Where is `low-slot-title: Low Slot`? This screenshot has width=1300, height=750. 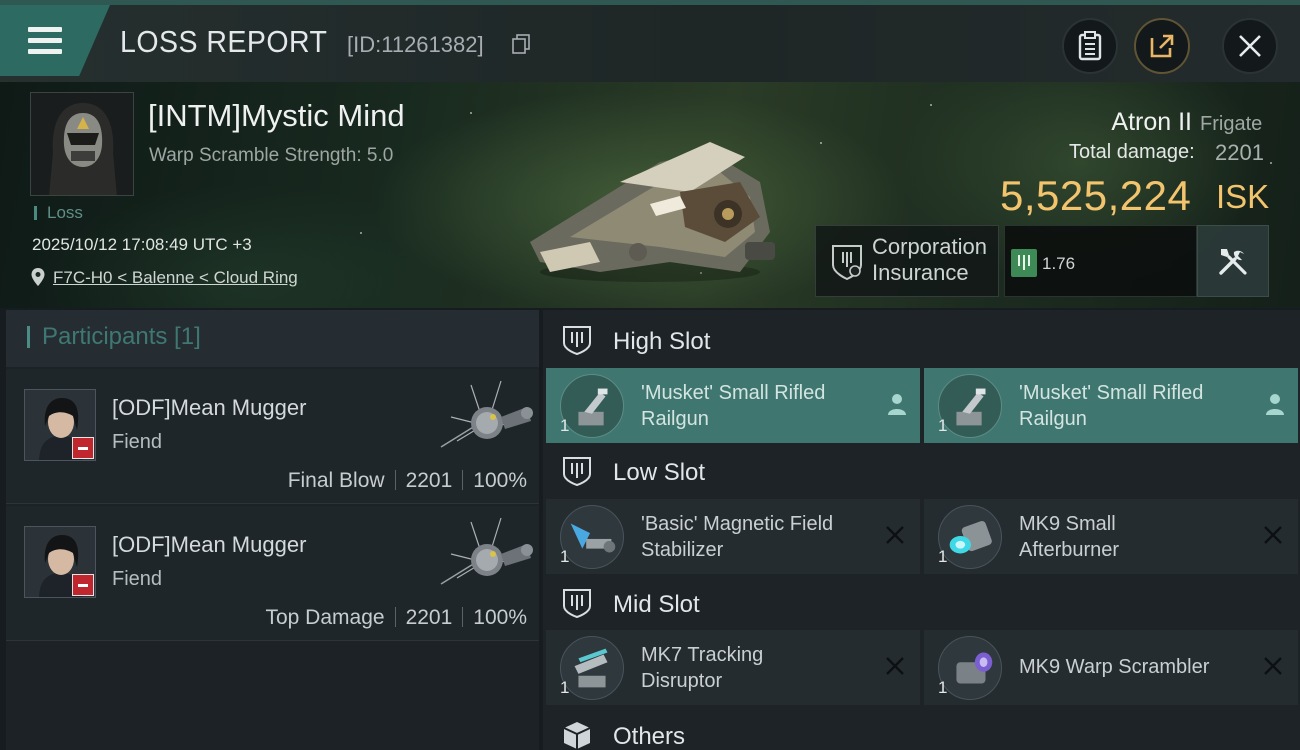
low-slot-title: Low Slot is located at coordinates (659, 472).